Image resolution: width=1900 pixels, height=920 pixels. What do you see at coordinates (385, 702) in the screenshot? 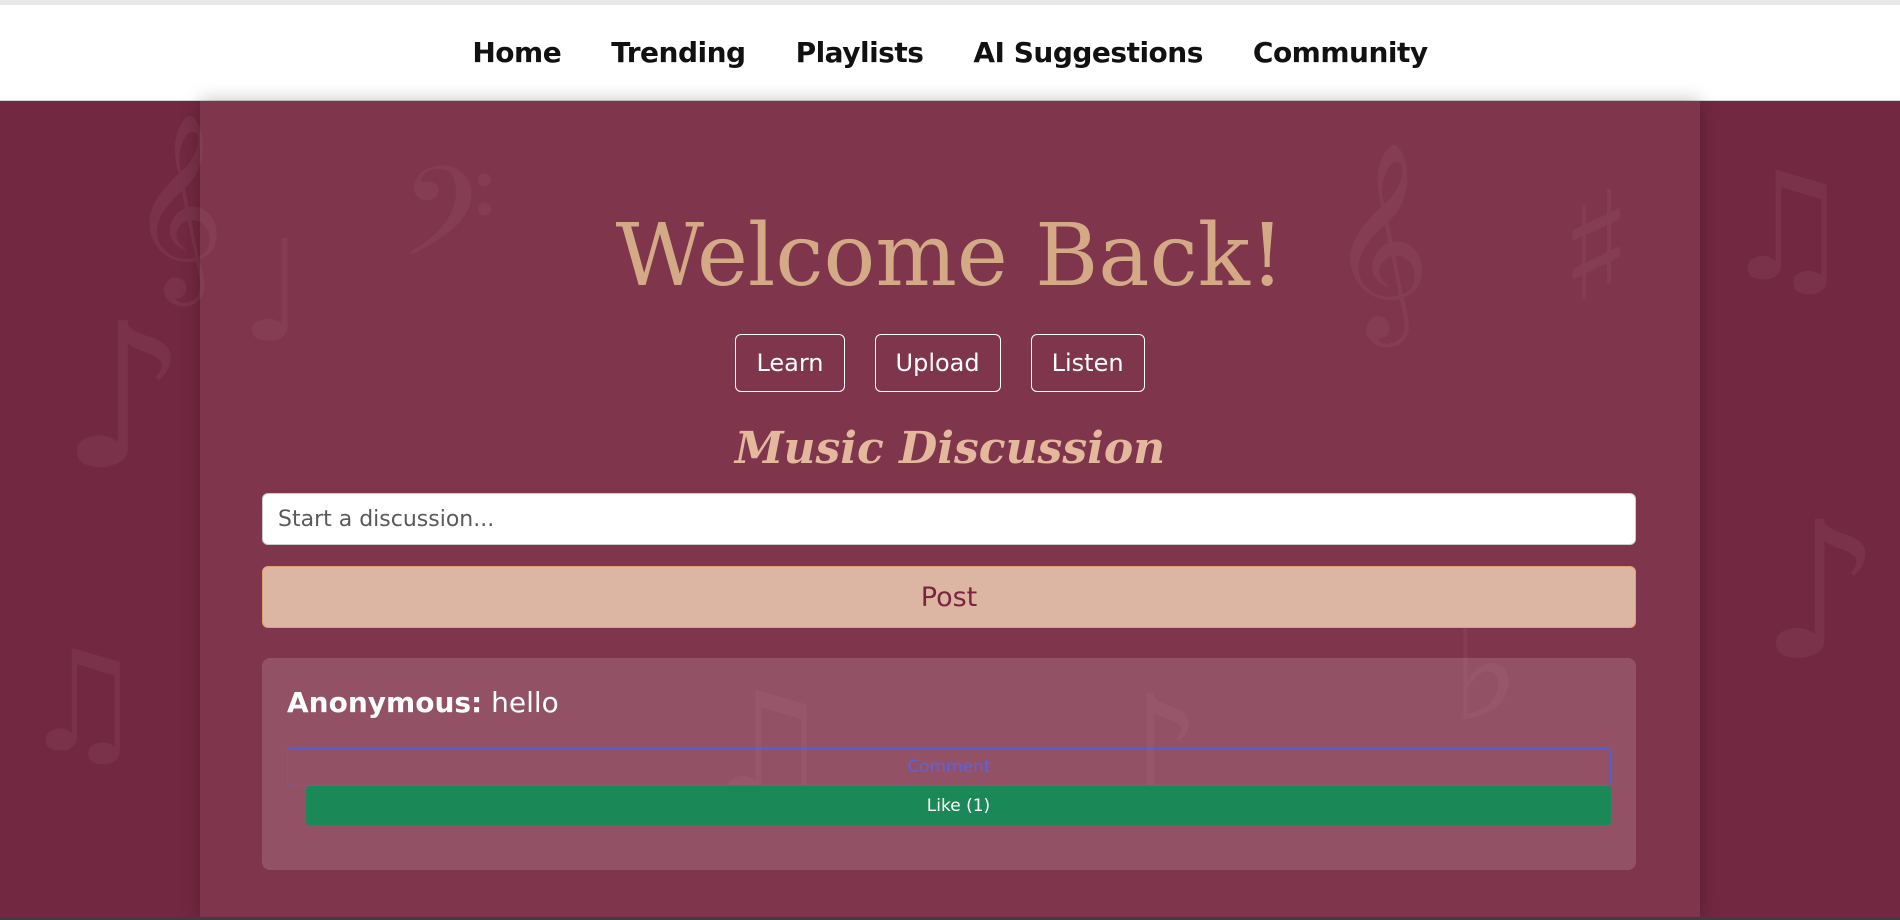
I see `post-author: Anonymous:` at bounding box center [385, 702].